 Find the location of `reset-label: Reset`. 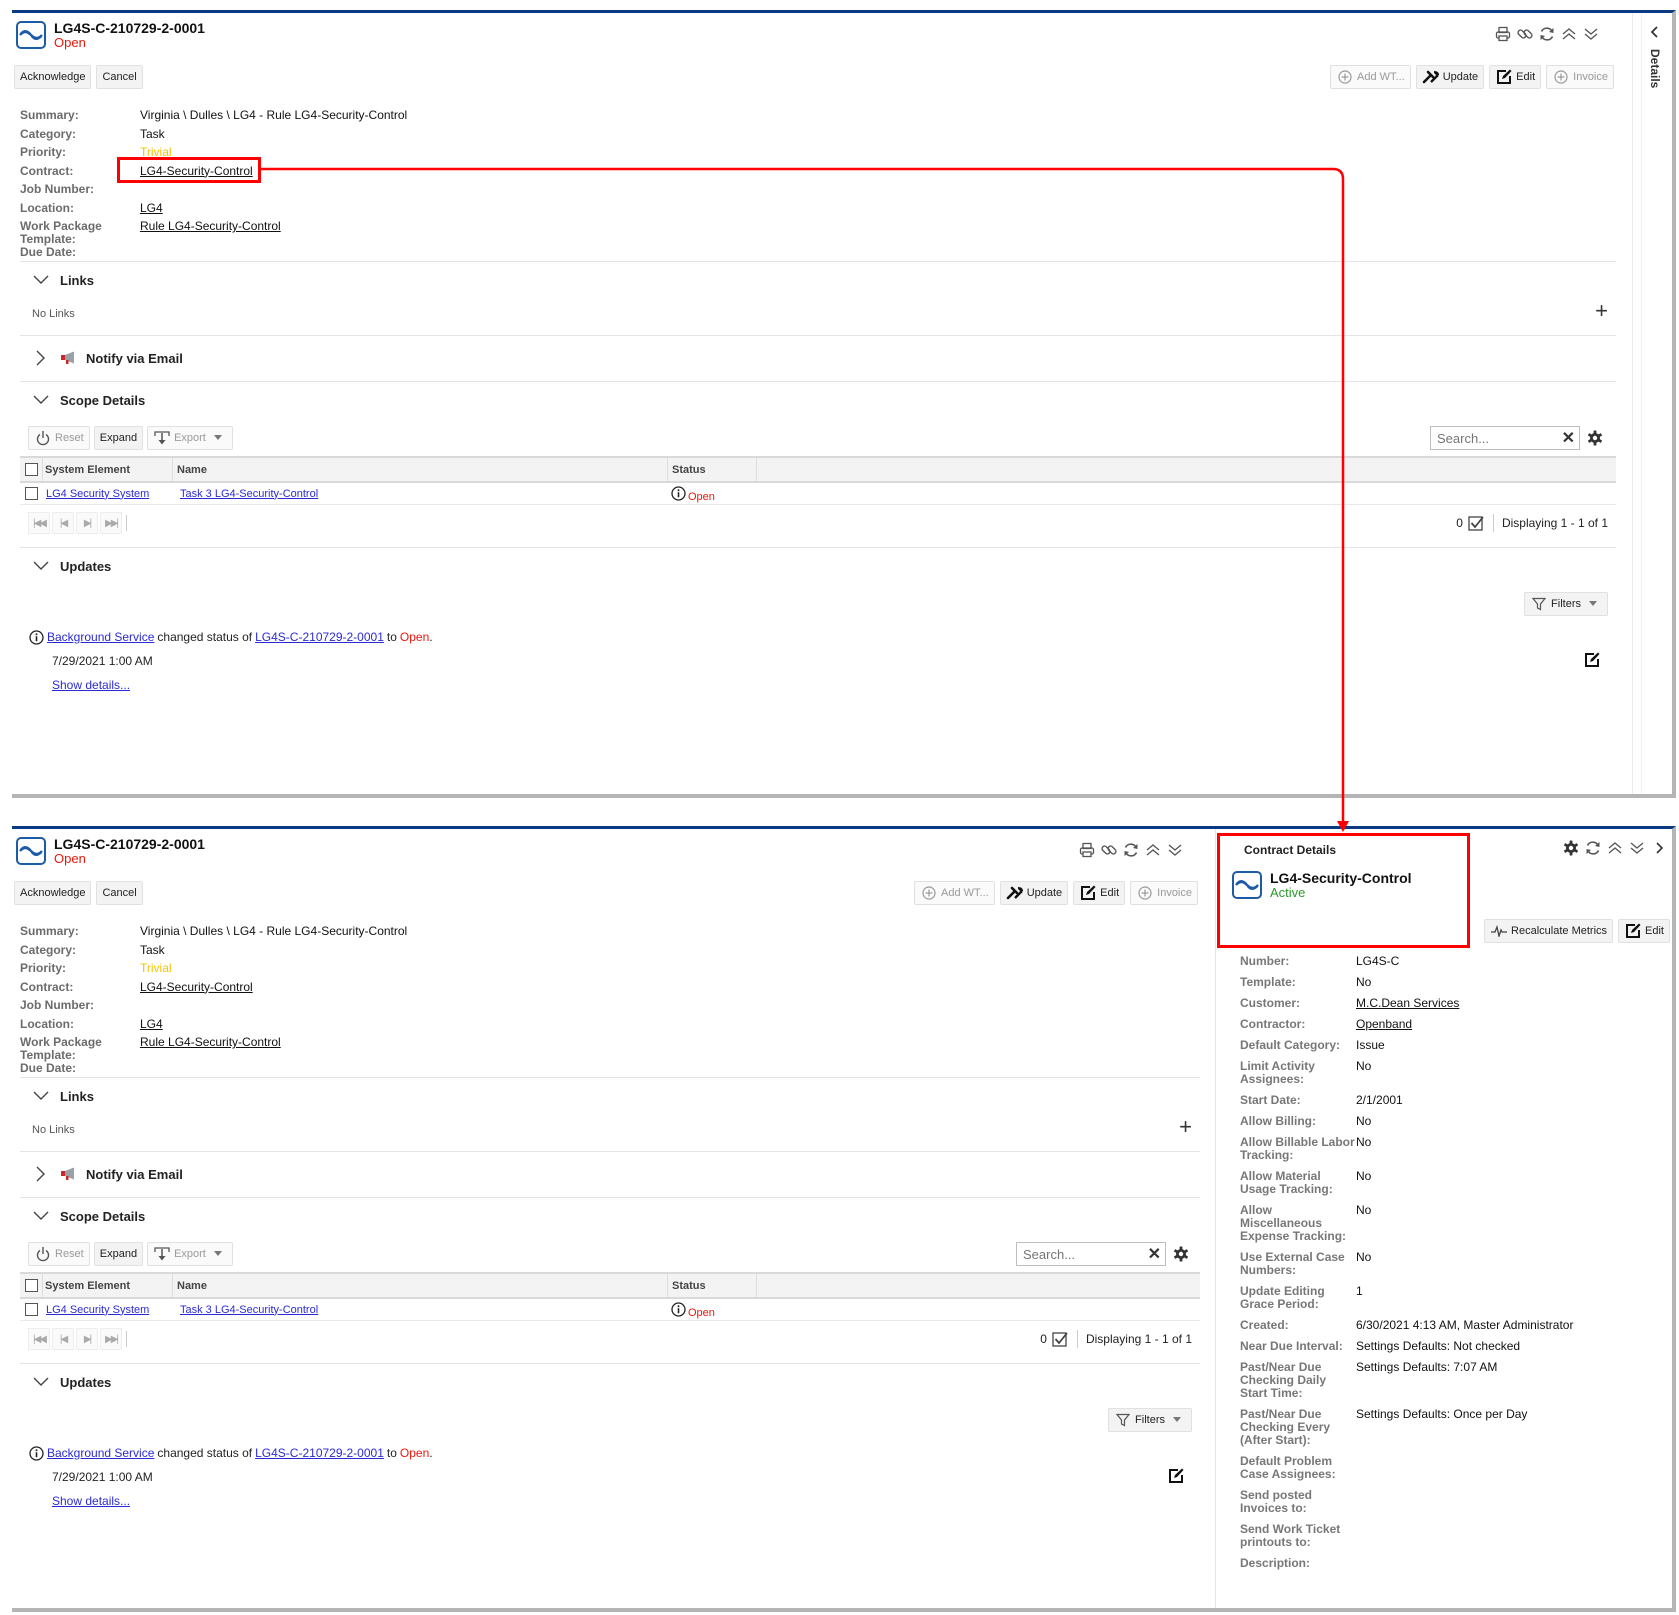

reset-label: Reset is located at coordinates (69, 1254).